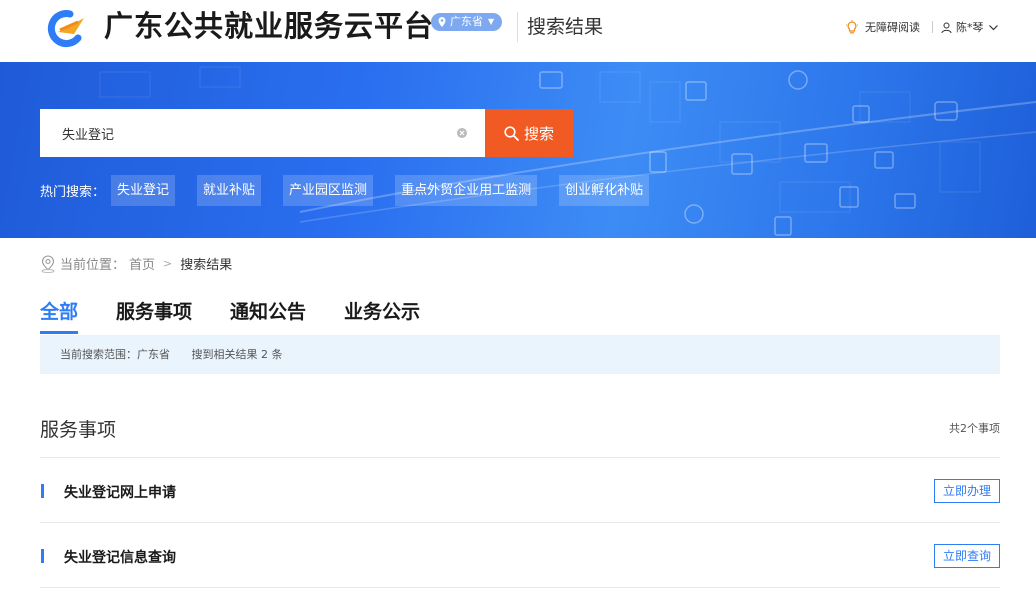  What do you see at coordinates (252, 133) in the screenshot?
I see `search-input` at bounding box center [252, 133].